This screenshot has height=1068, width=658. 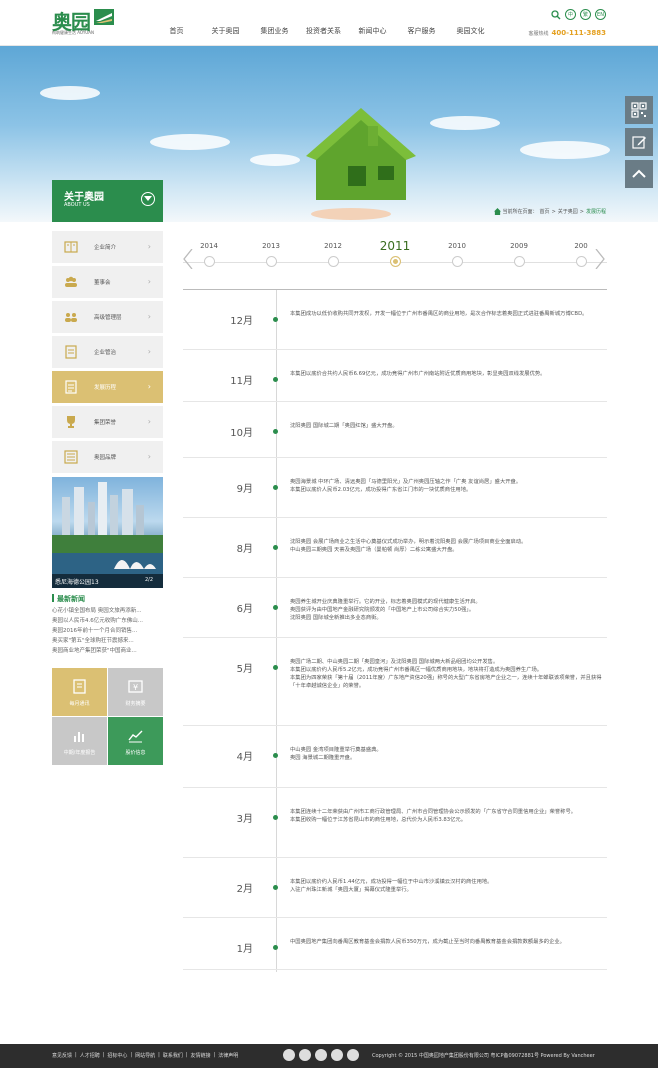 I want to click on photo-caption-bar: 悉尼海德公园13 2/2, so click(x=107, y=581).